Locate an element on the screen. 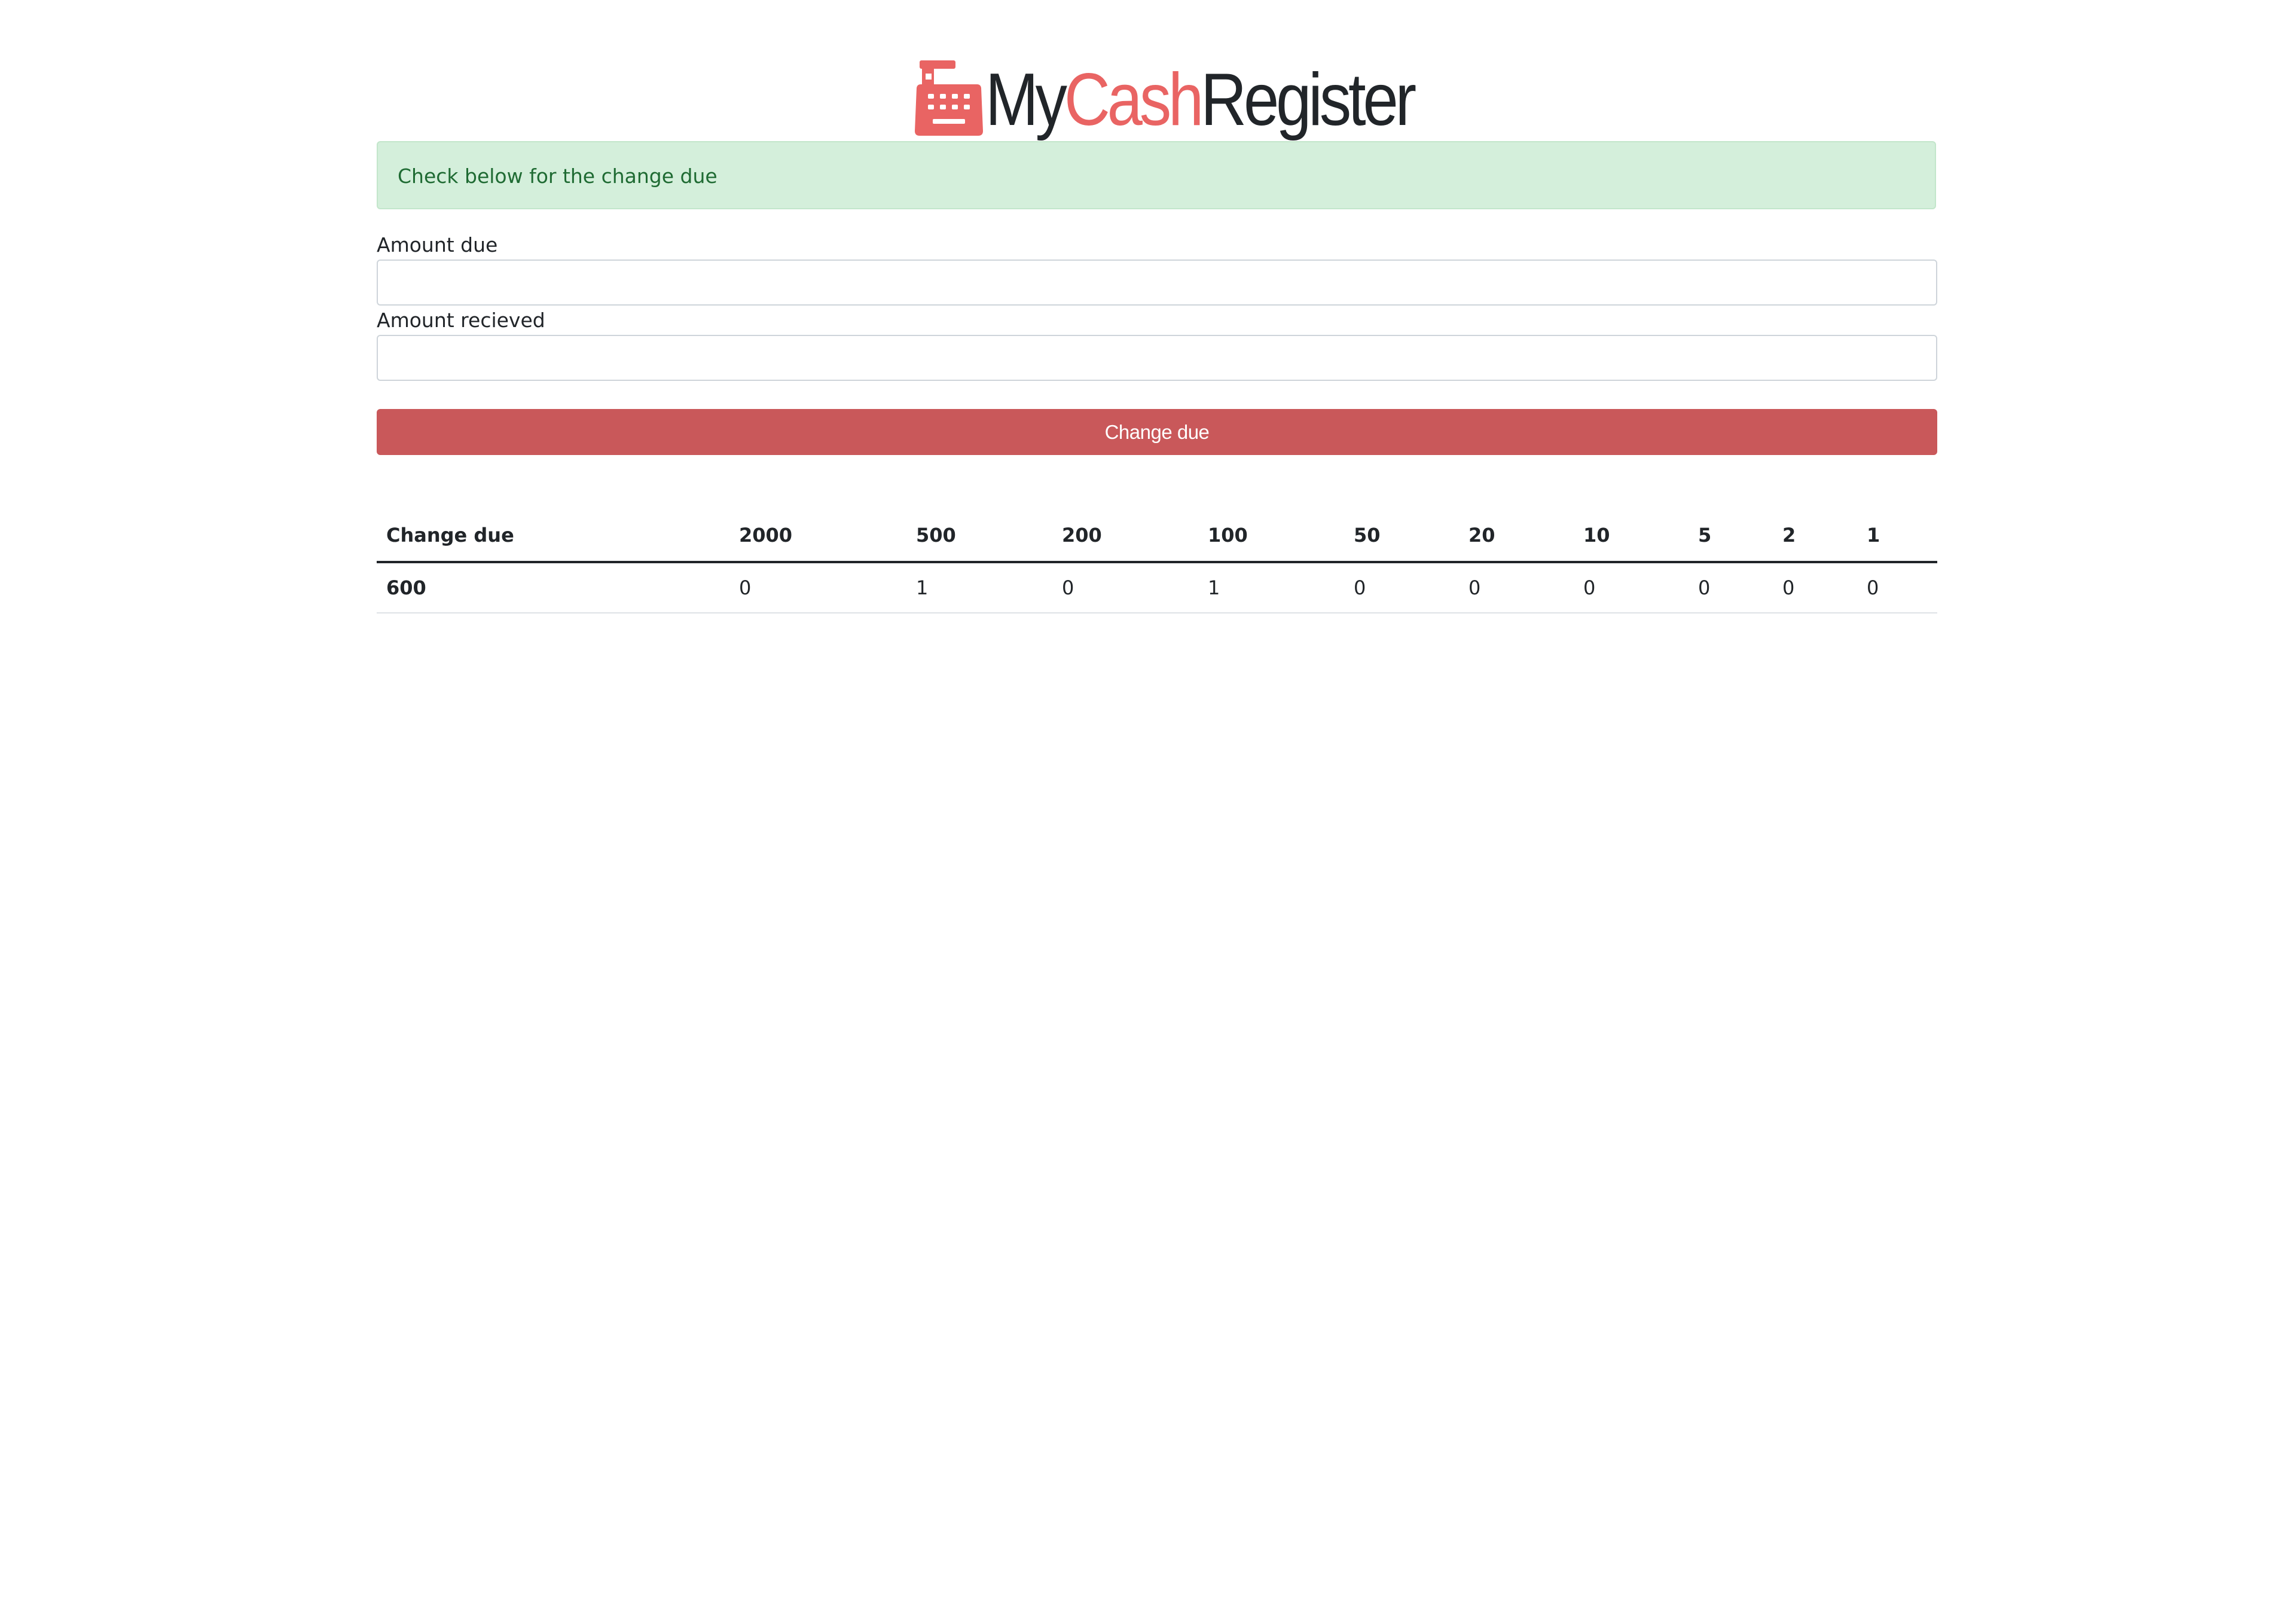  brand-wordmark: MyCashRegister is located at coordinates (1200, 100).